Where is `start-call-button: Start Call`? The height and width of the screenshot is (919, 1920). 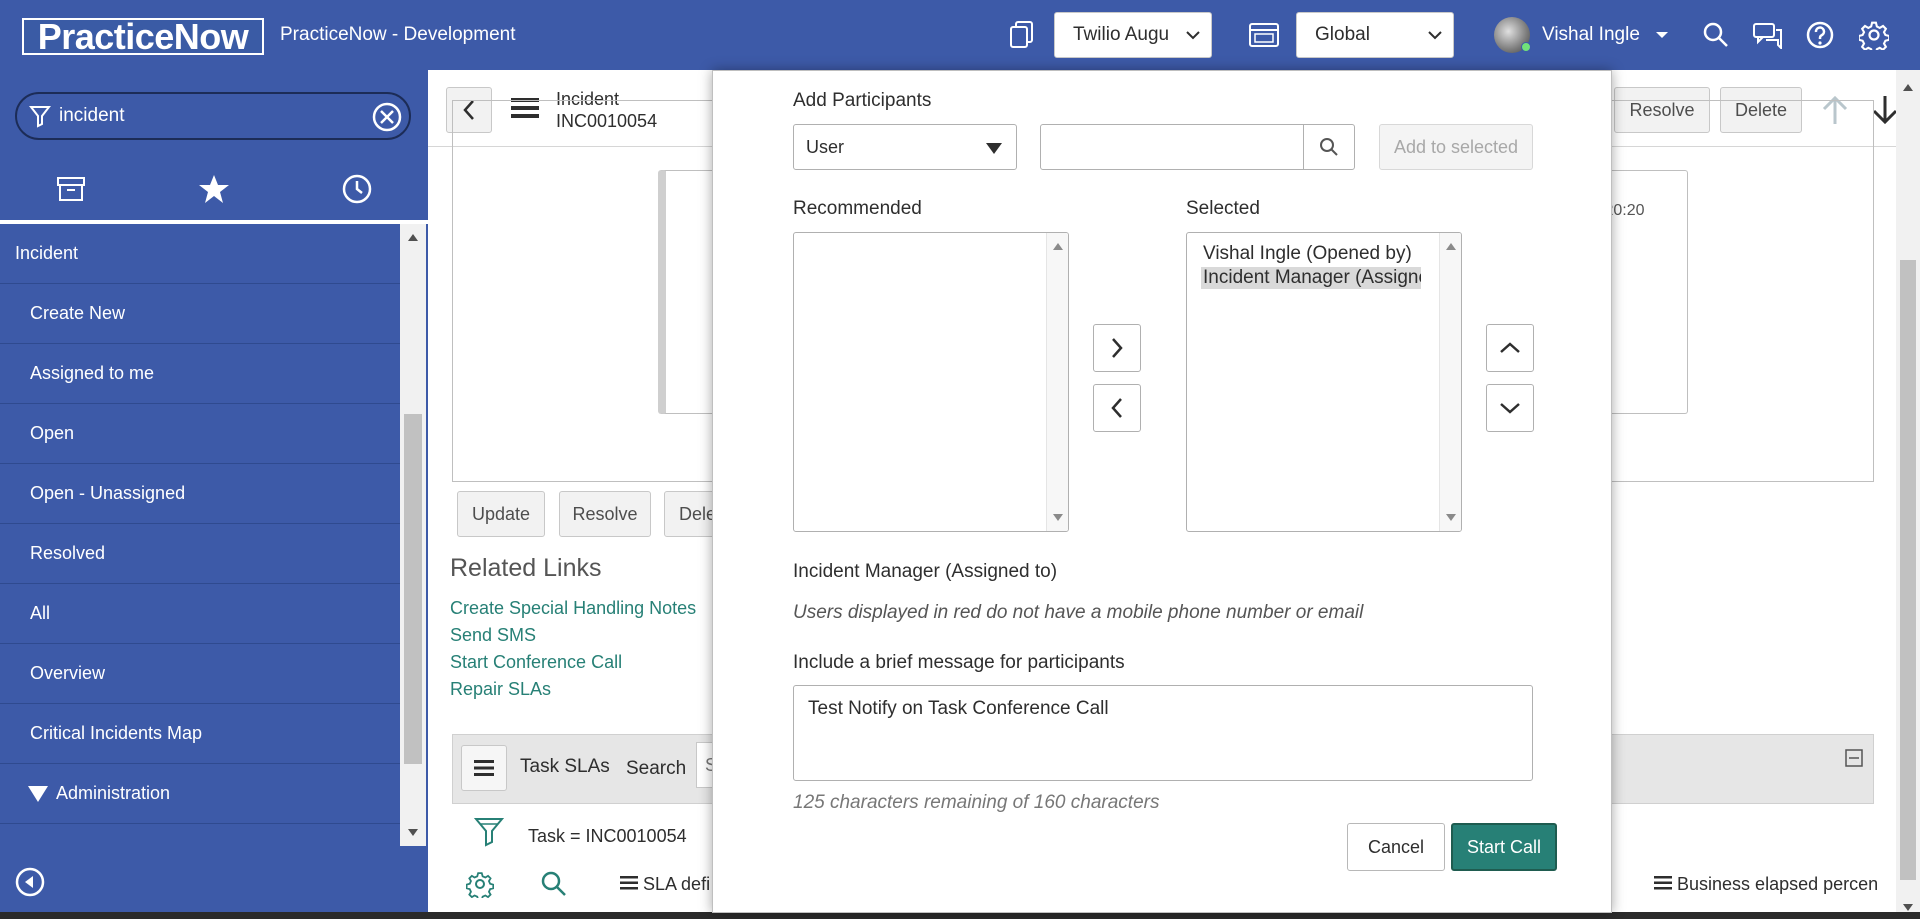
start-call-button: Start Call is located at coordinates (1504, 847).